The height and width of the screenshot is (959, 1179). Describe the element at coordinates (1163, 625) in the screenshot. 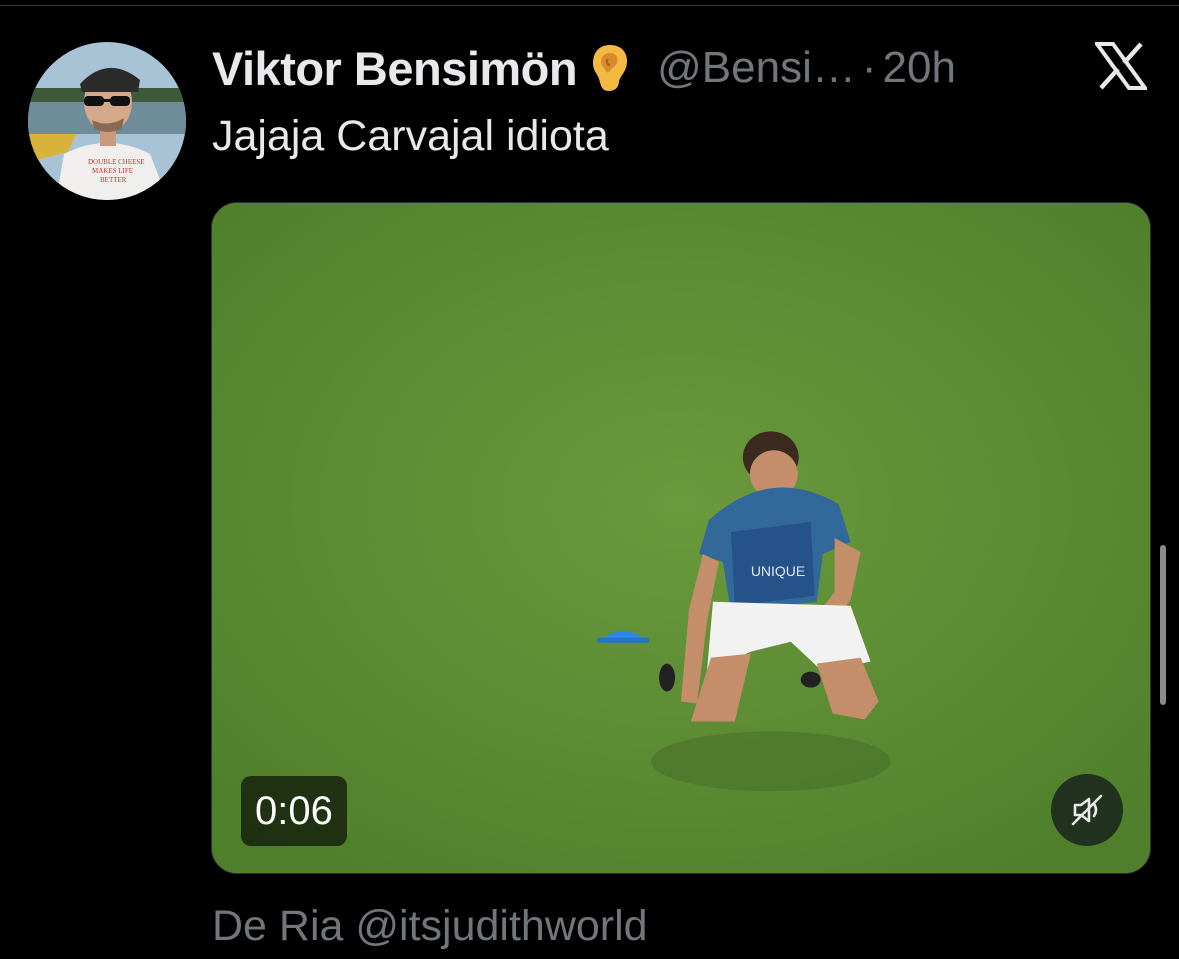

I see `scrollbar` at that location.